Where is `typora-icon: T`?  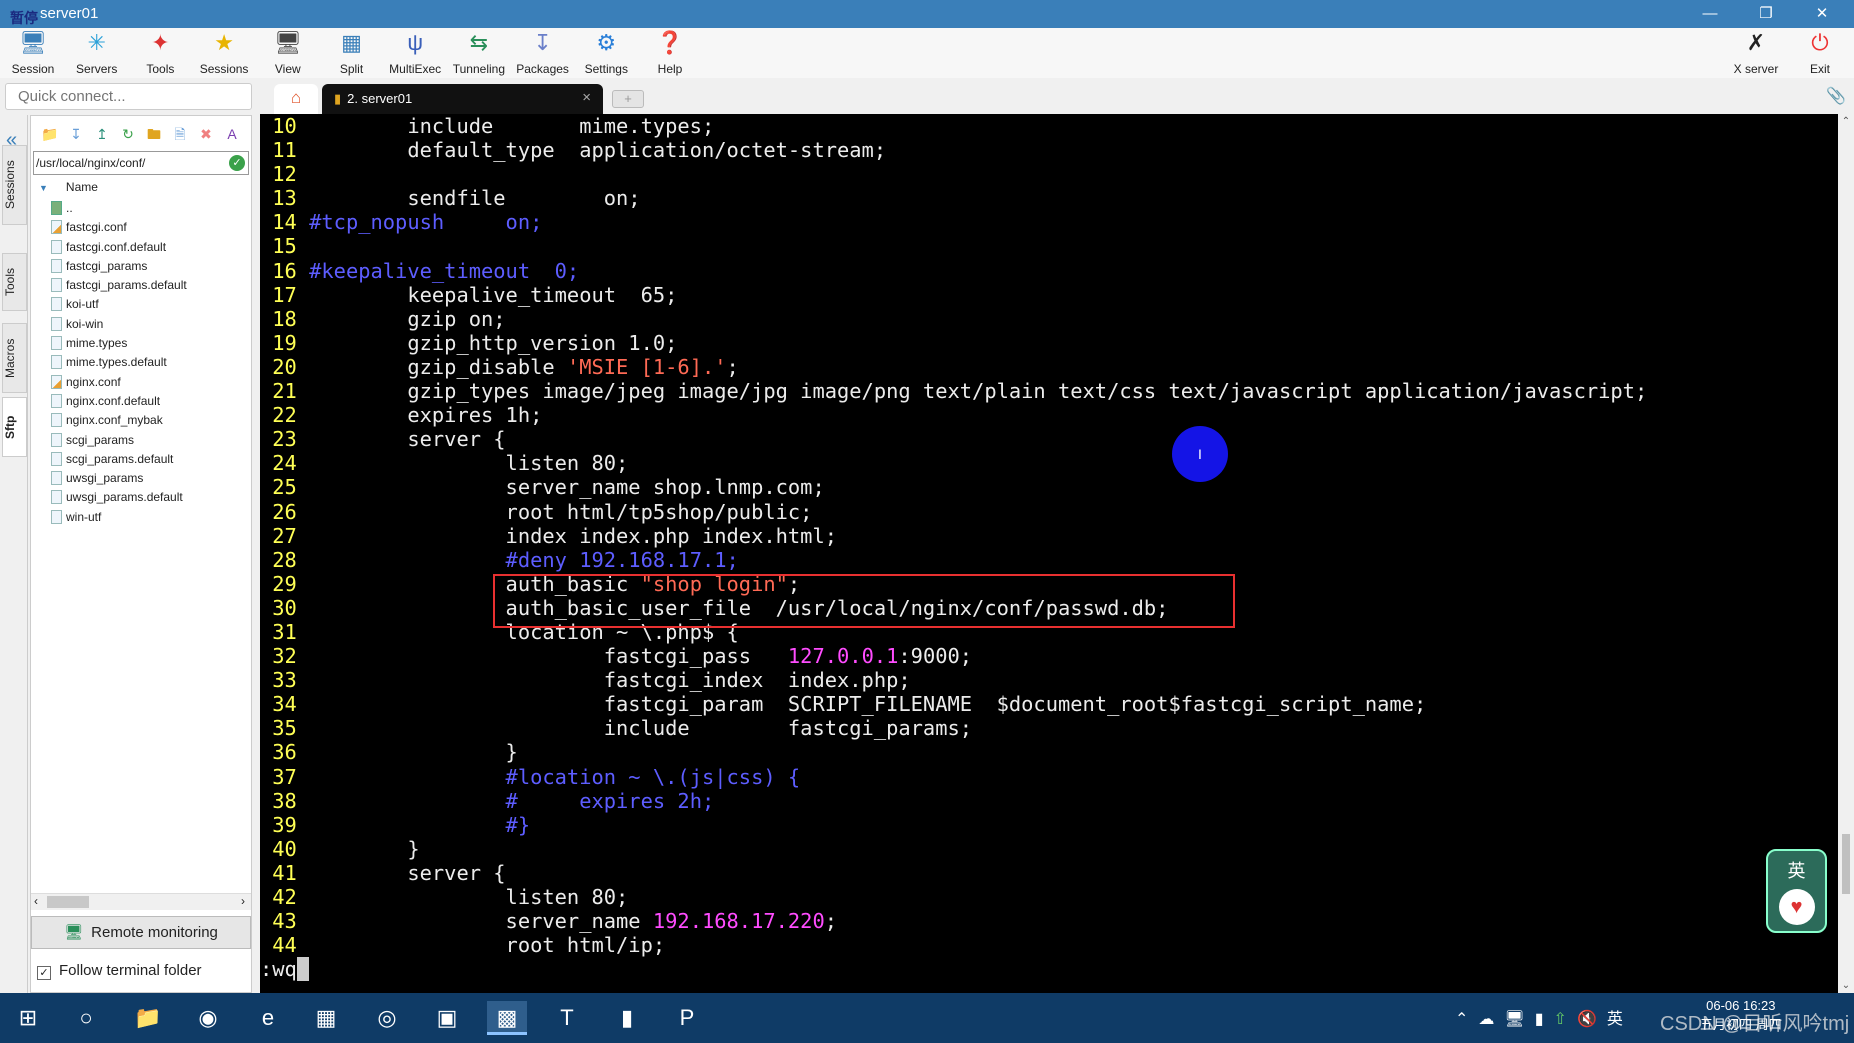
typora-icon: T is located at coordinates (567, 1018).